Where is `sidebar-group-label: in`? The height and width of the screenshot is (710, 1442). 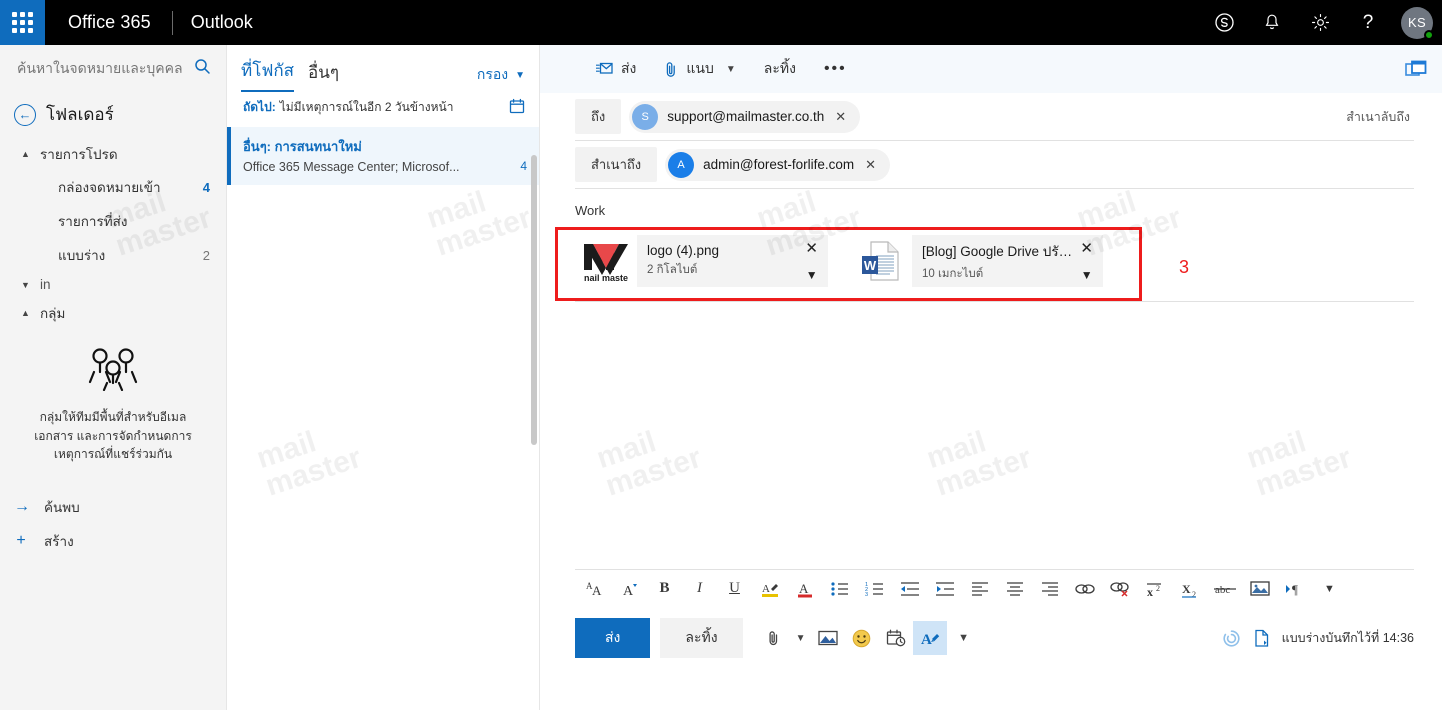
sidebar-group-label: in is located at coordinates (45, 284).